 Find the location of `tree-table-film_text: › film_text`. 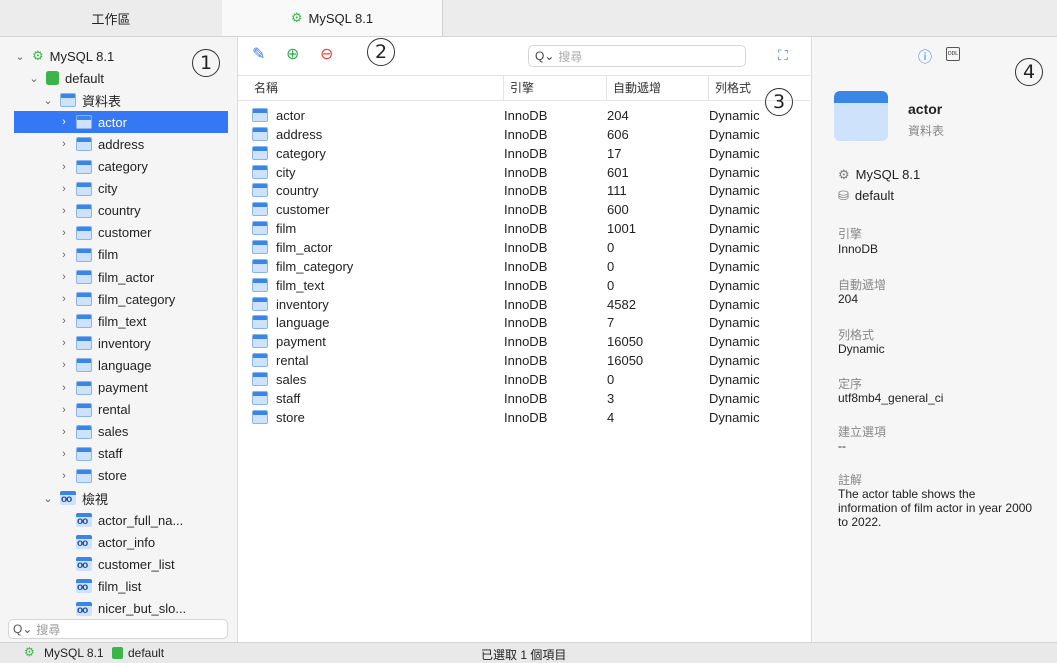

tree-table-film_text: › film_text is located at coordinates (118, 321).